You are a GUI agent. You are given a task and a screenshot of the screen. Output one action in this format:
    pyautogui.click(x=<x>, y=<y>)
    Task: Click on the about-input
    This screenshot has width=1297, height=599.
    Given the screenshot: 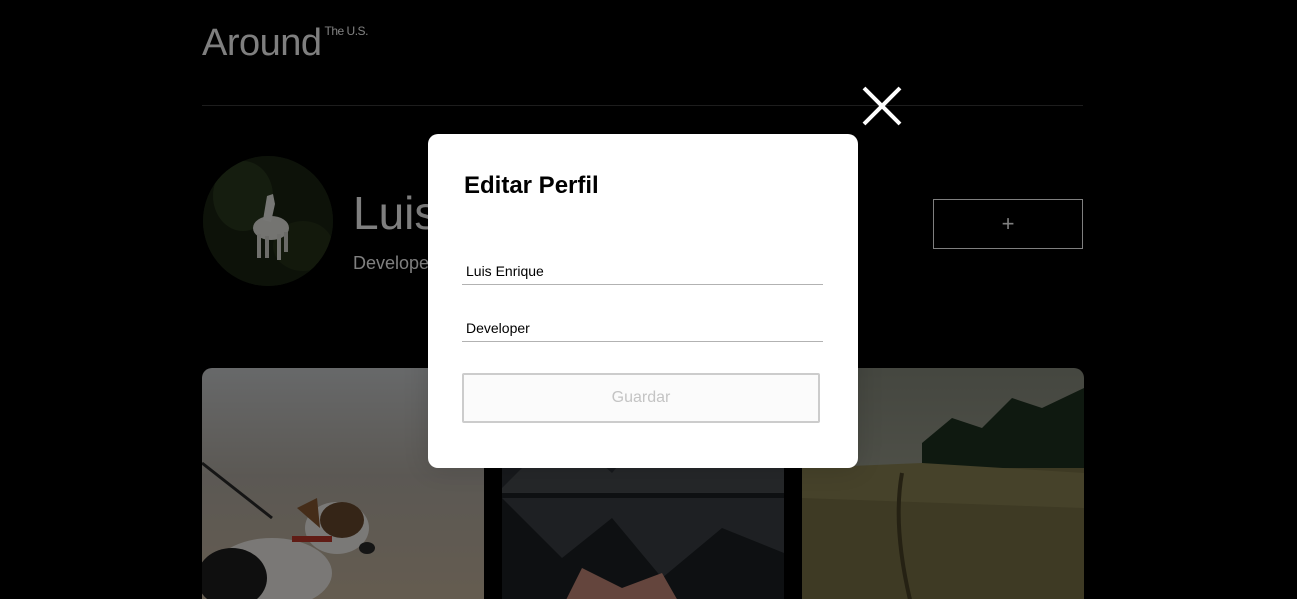 What is the action you would take?
    pyautogui.click(x=642, y=328)
    